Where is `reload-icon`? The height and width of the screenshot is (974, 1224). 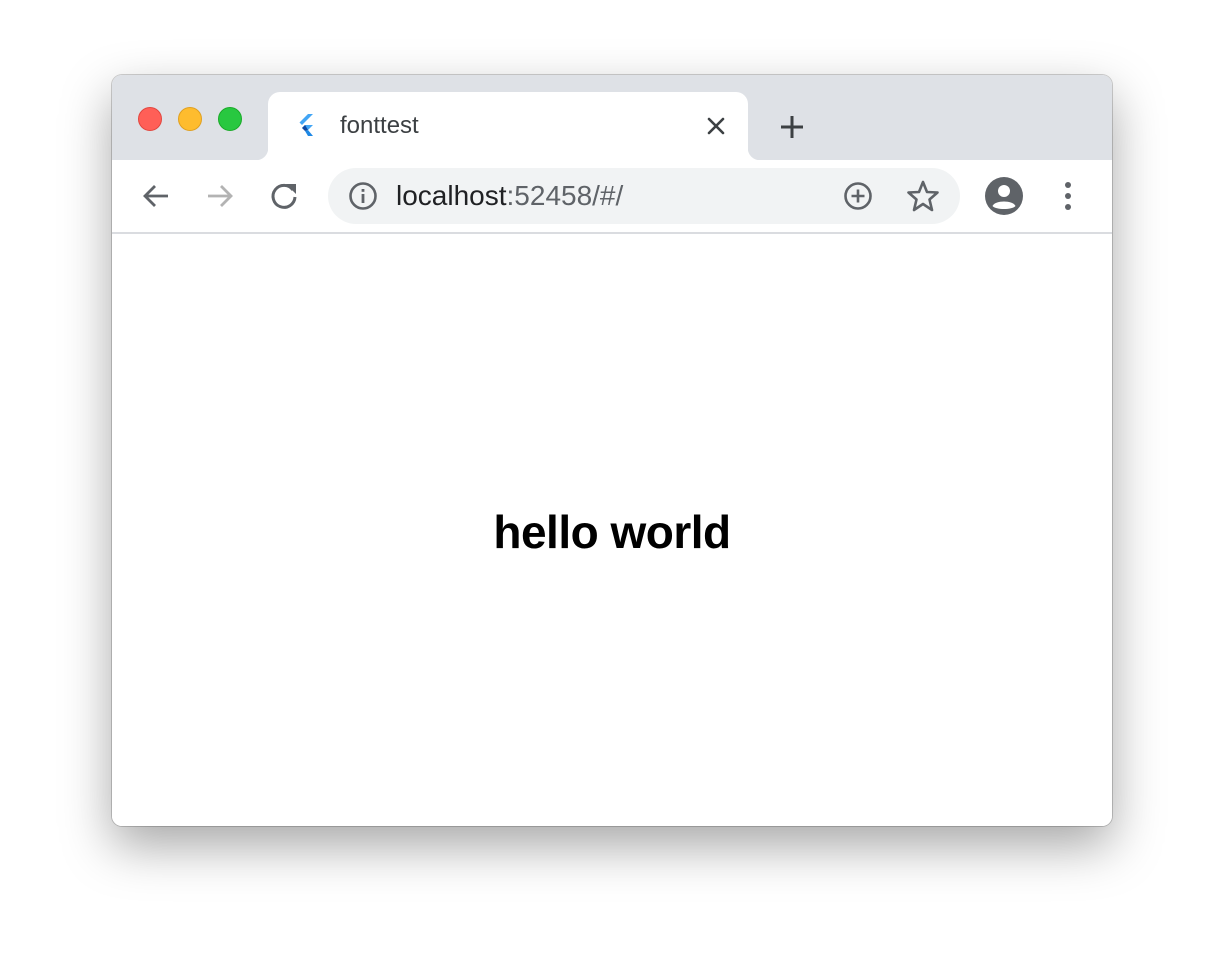
reload-icon is located at coordinates (284, 196).